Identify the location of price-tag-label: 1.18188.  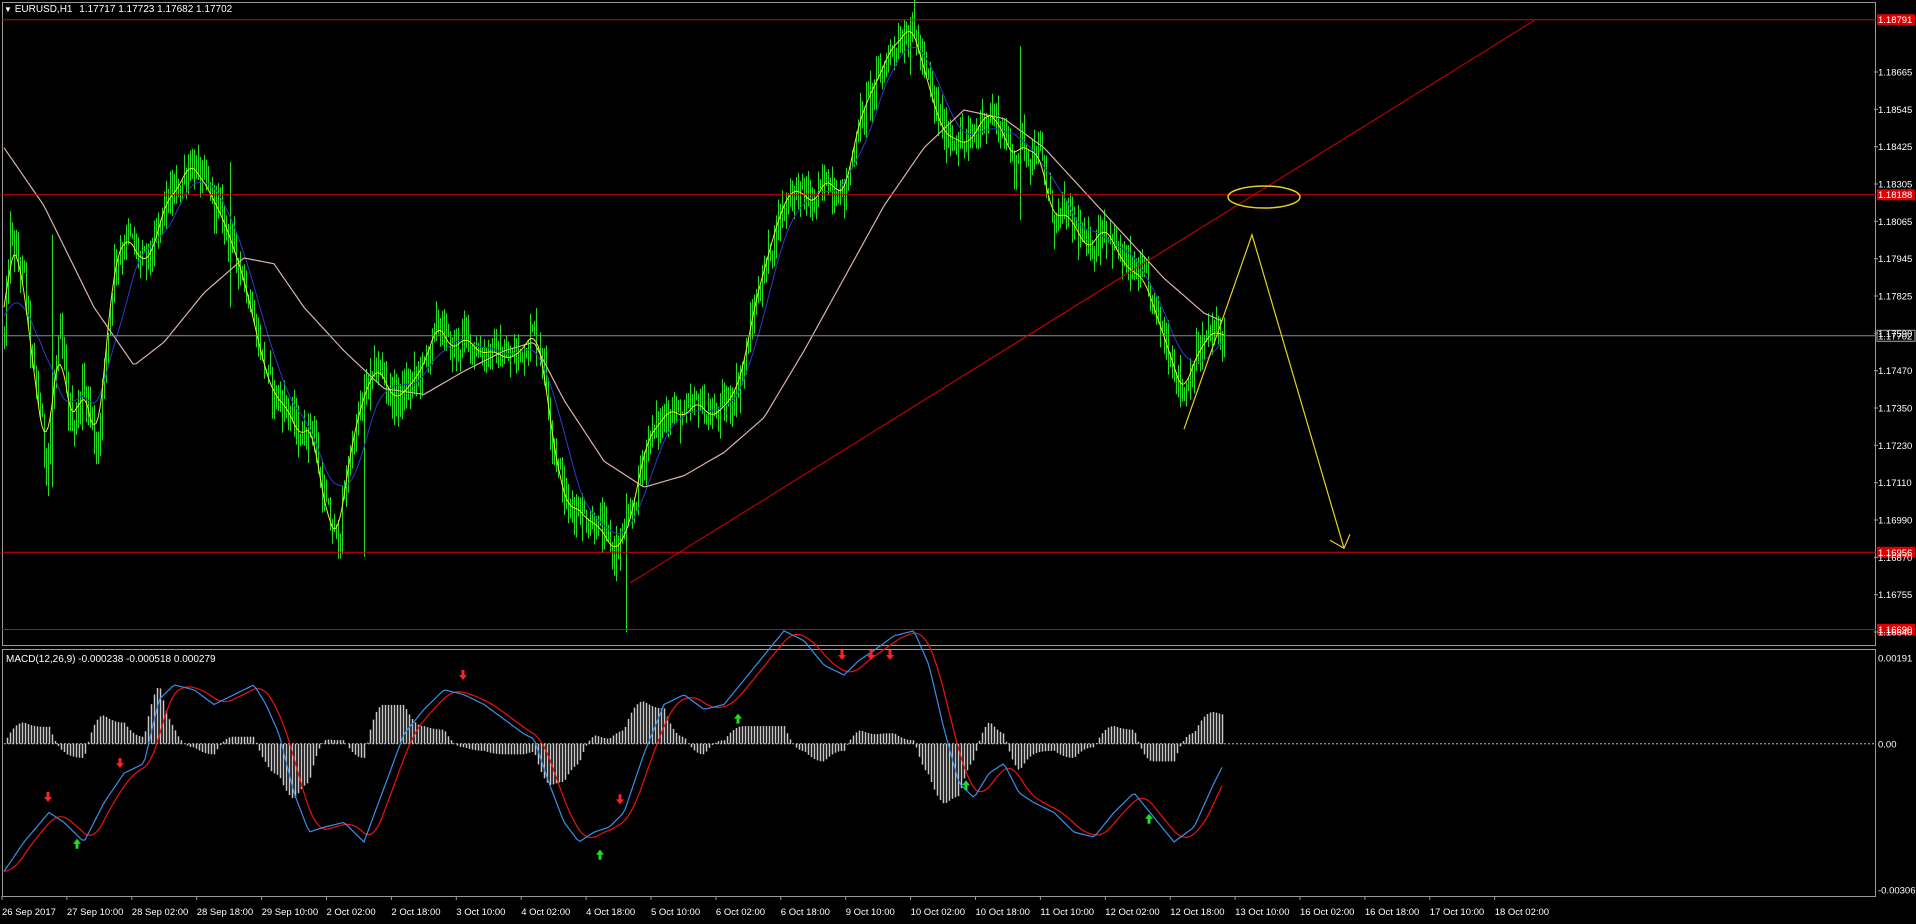
(1895, 195).